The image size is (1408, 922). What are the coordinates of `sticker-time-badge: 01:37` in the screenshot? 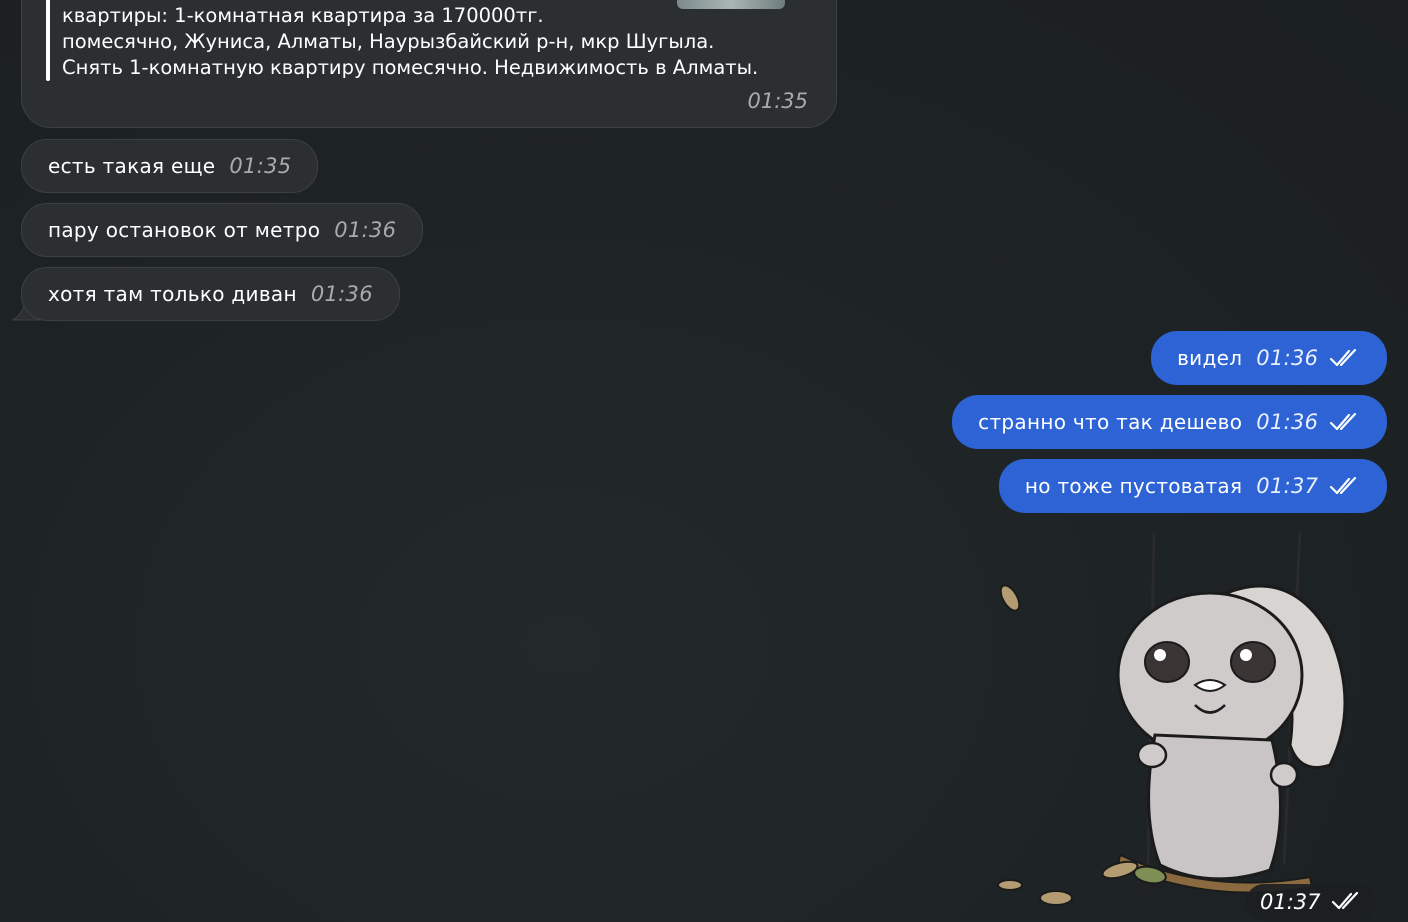 It's located at (1312, 902).